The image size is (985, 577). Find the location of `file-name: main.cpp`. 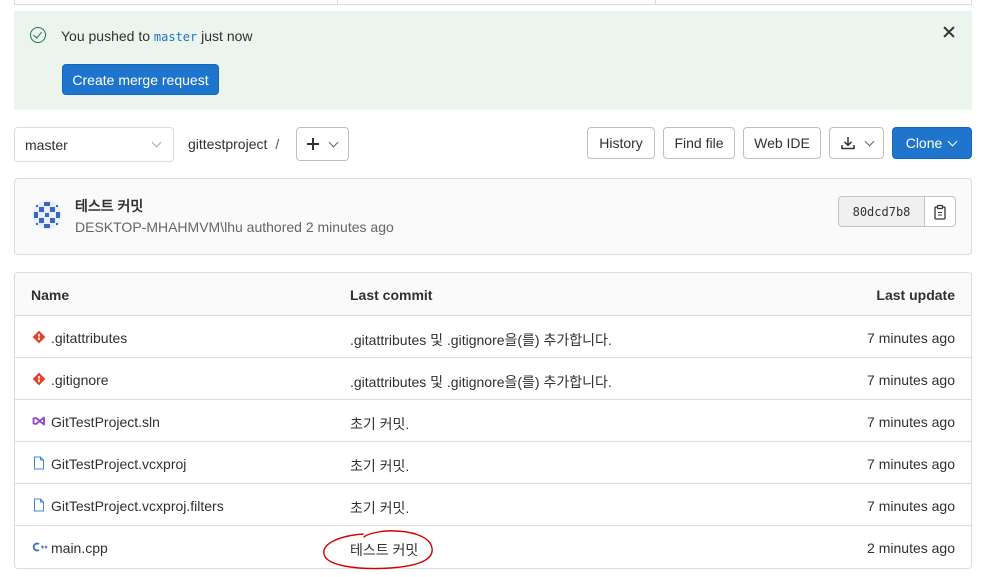

file-name: main.cpp is located at coordinates (79, 548).